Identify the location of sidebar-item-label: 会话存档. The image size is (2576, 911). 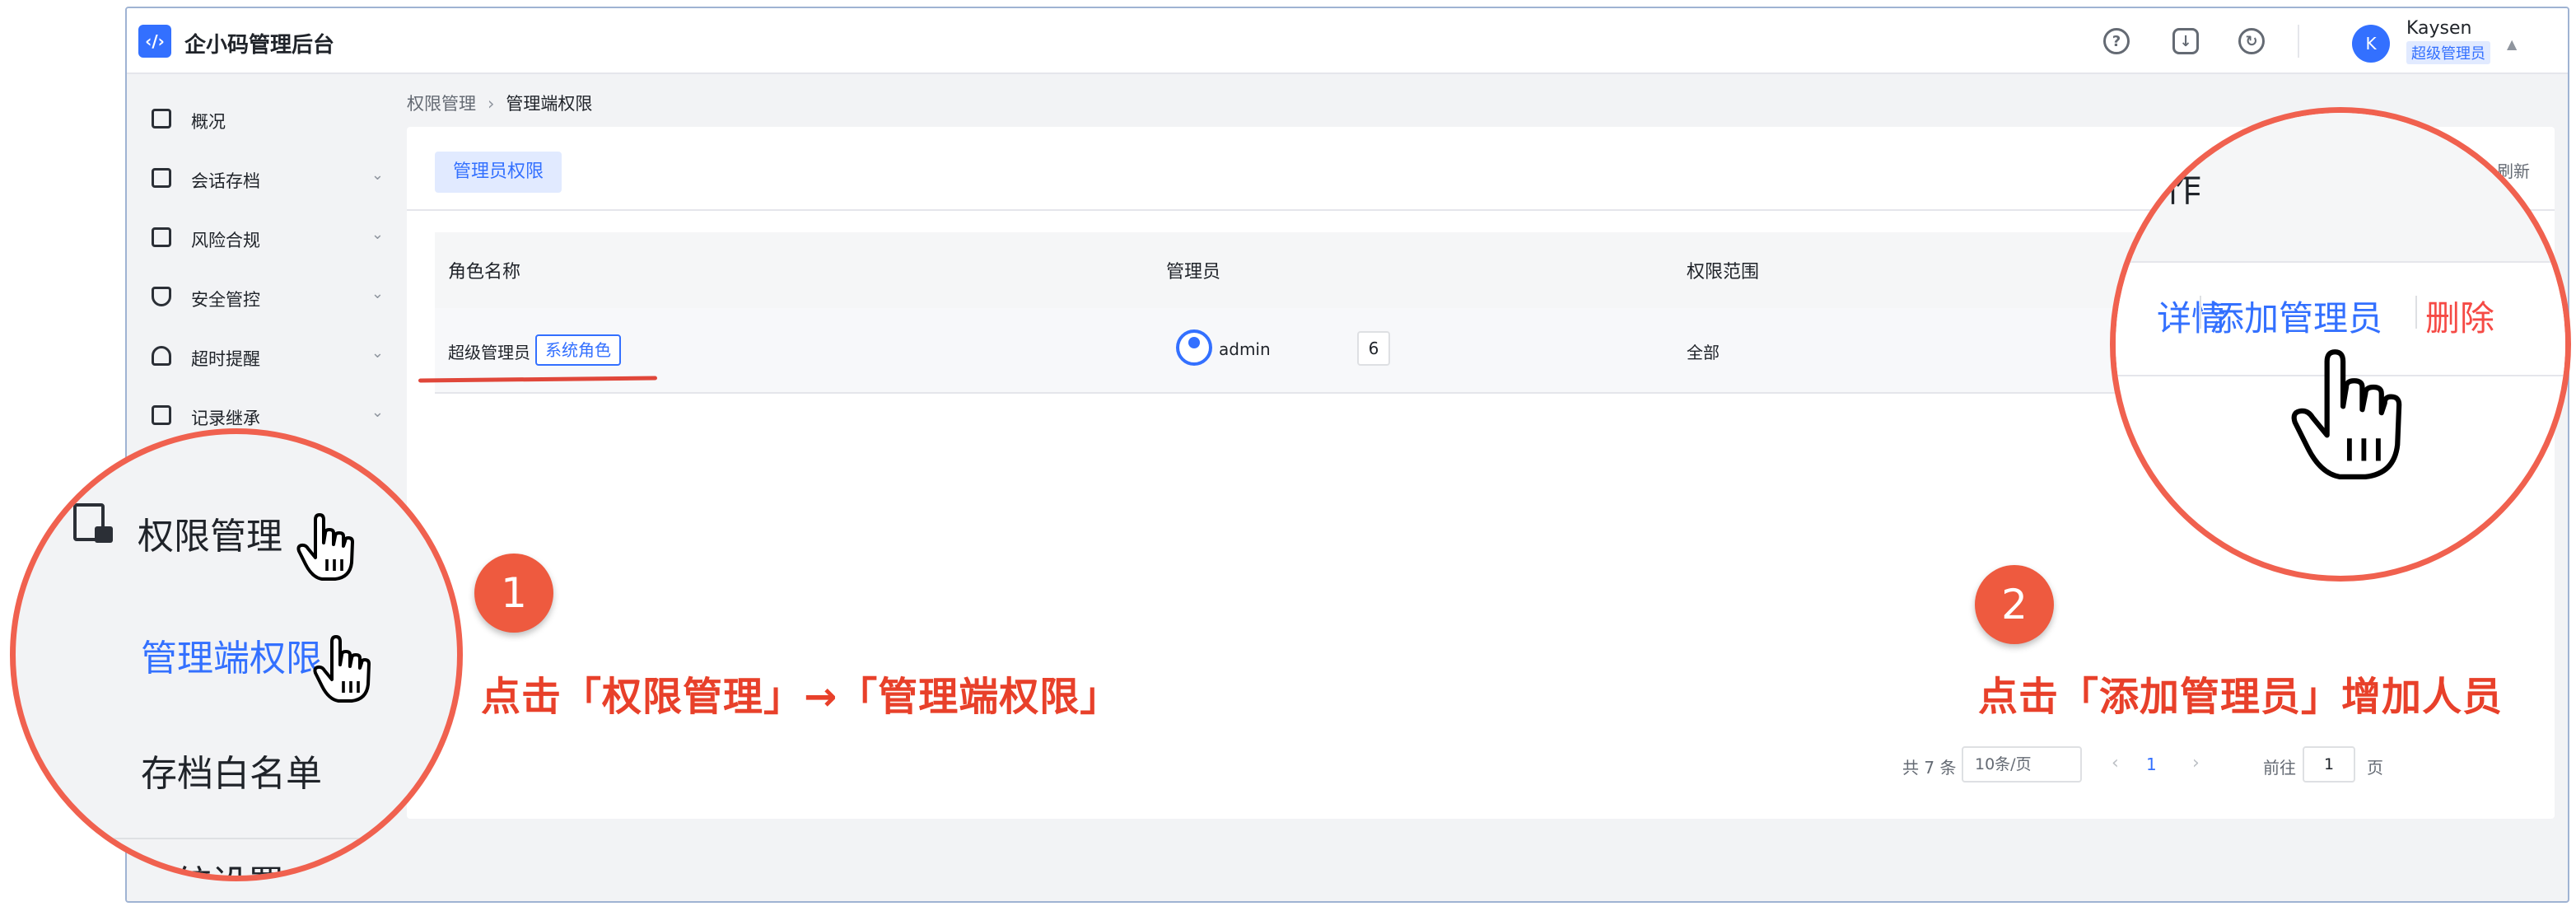
(225, 181).